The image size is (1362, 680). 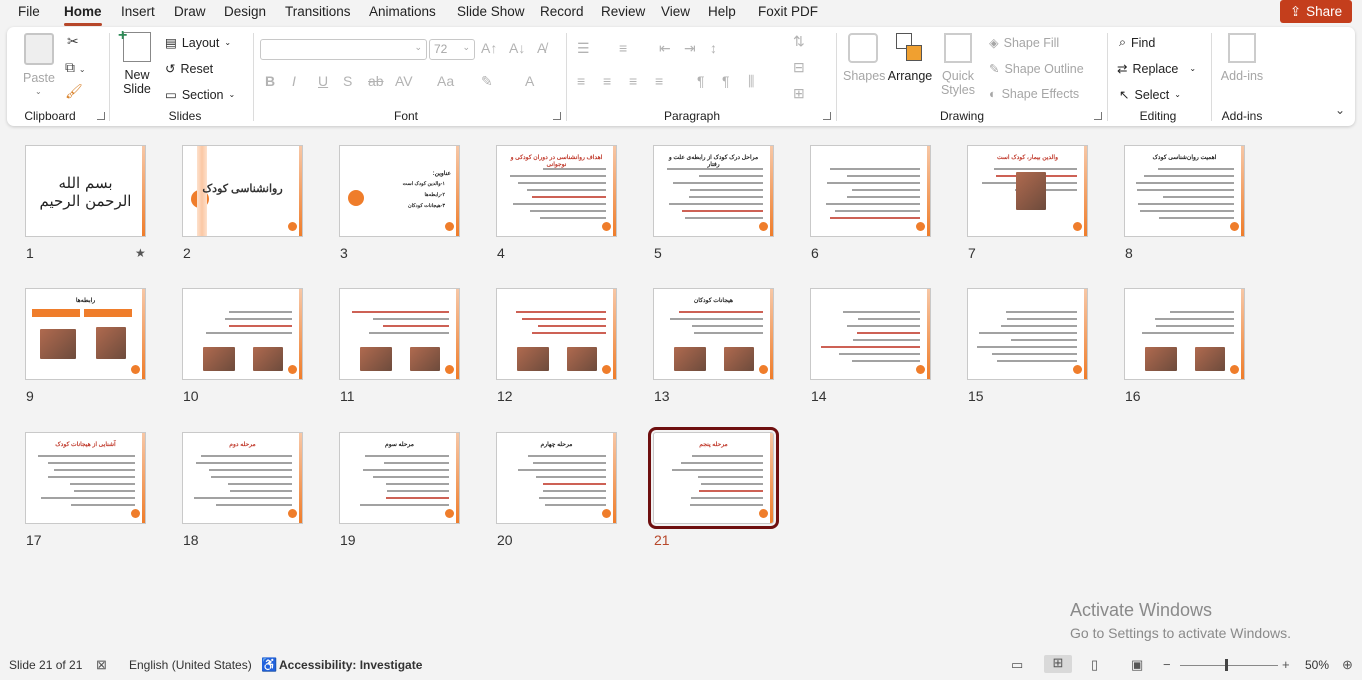 What do you see at coordinates (799, 93) in the screenshot?
I see `smartart-icon: ⊞` at bounding box center [799, 93].